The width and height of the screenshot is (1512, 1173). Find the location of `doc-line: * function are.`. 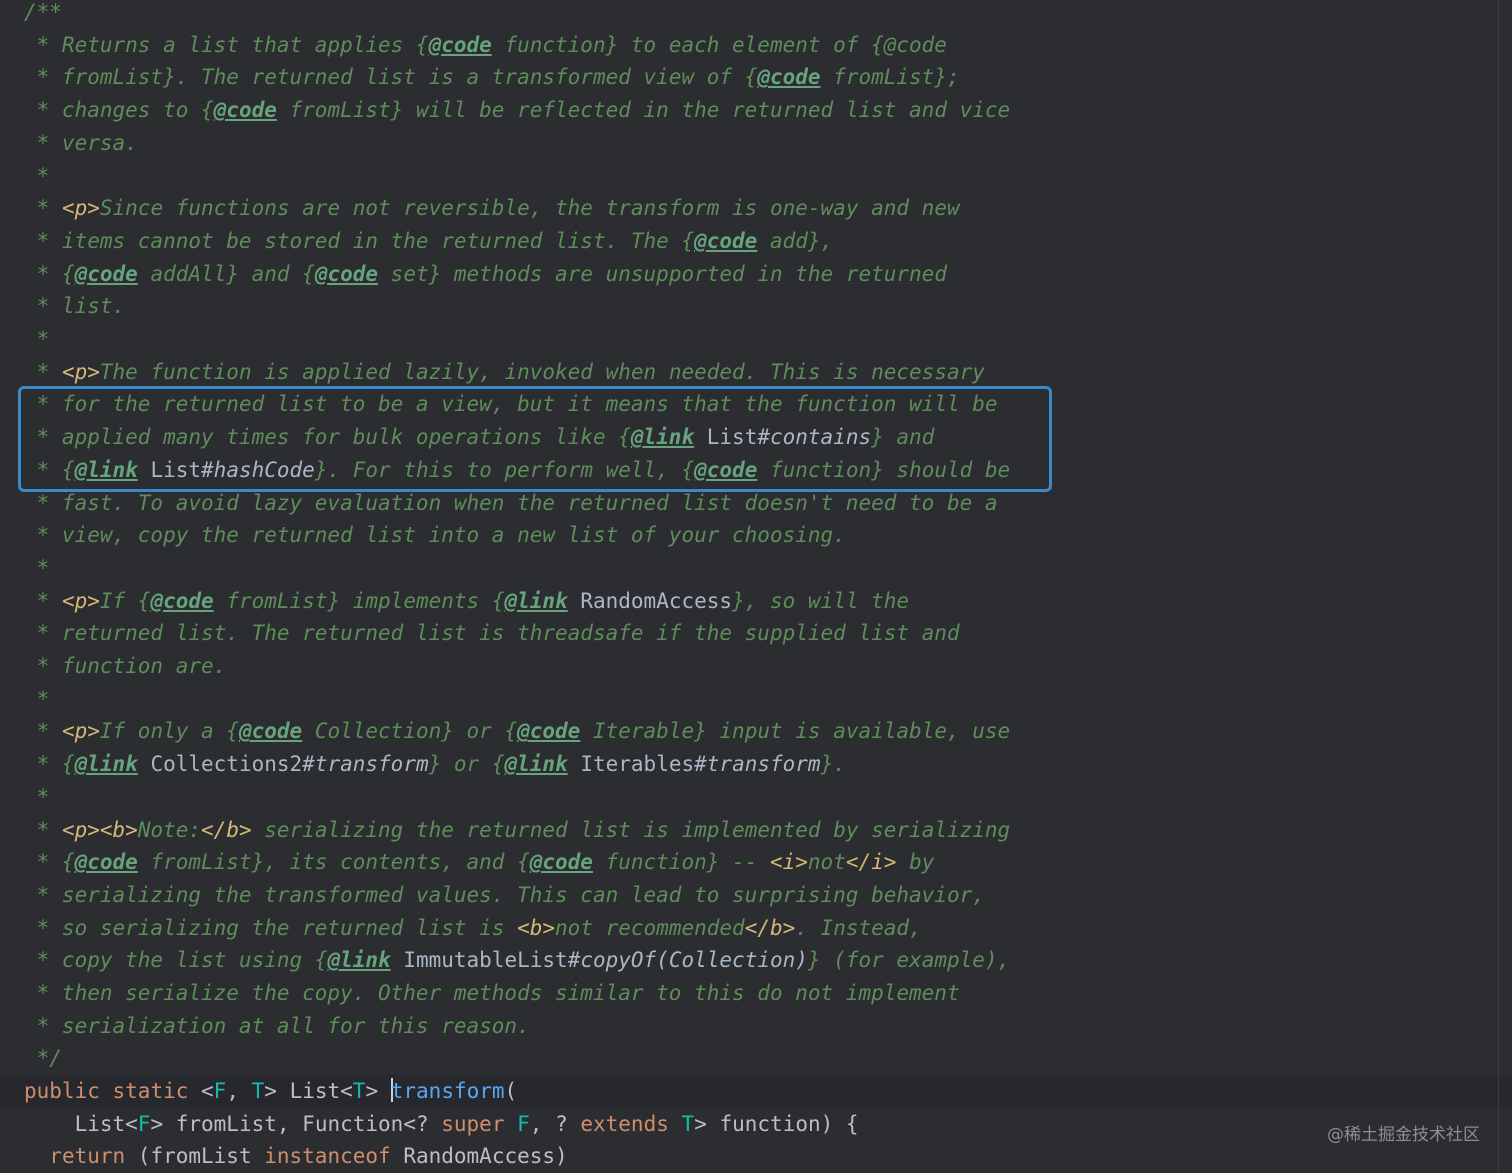

doc-line: * function are. is located at coordinates (125, 666).